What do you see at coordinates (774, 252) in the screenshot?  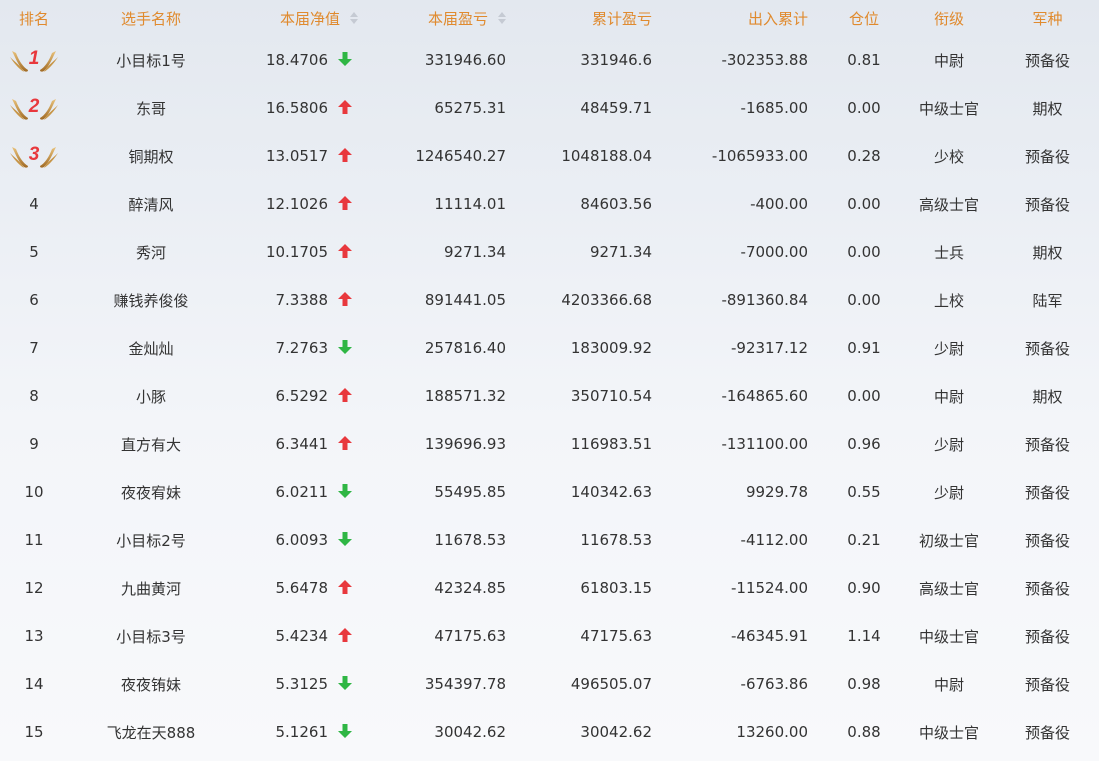 I see `inout-value: -7000.00` at bounding box center [774, 252].